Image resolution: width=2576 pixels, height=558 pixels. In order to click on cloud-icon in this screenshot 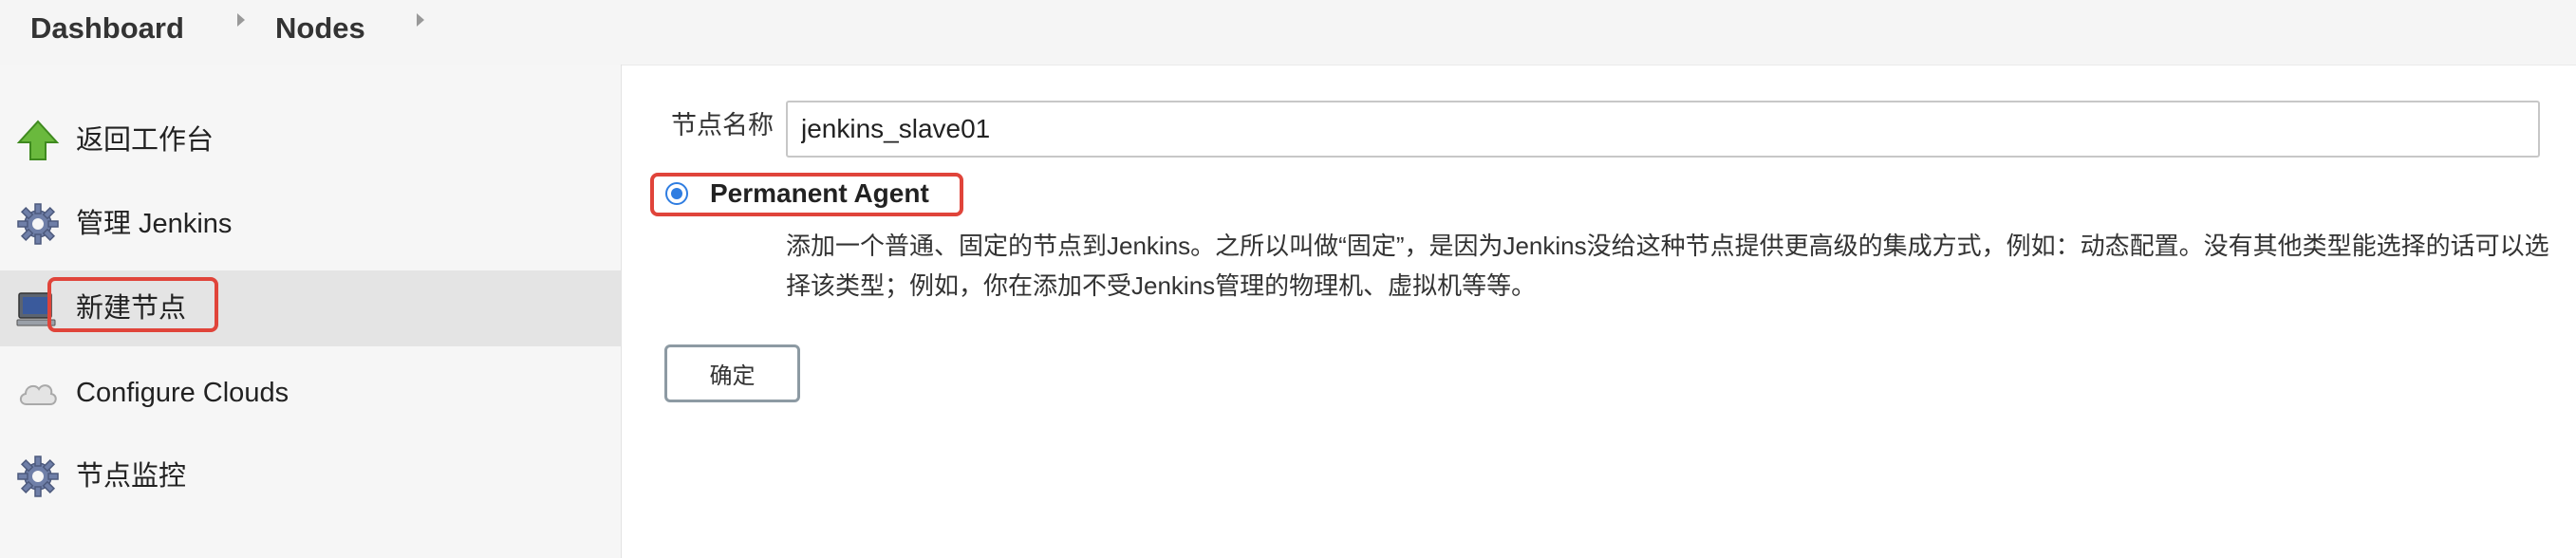, I will do `click(38, 394)`.